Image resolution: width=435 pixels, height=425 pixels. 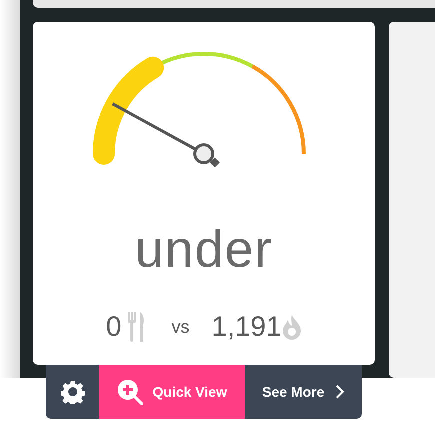 I want to click on versus-label: vs, so click(x=181, y=327).